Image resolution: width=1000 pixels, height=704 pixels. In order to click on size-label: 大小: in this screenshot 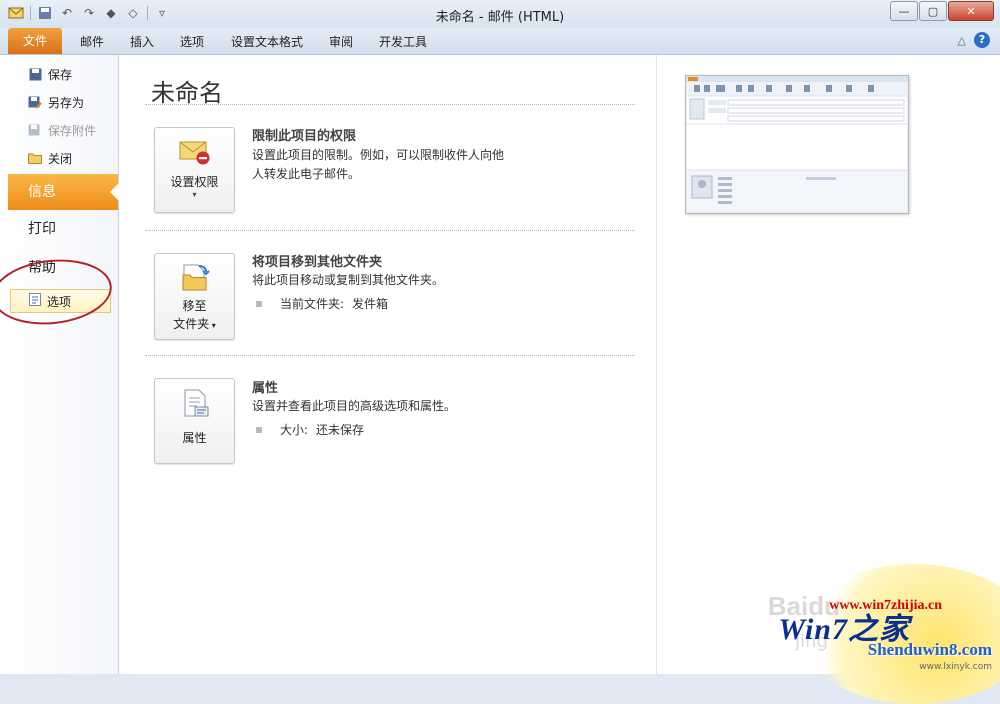, I will do `click(294, 430)`.